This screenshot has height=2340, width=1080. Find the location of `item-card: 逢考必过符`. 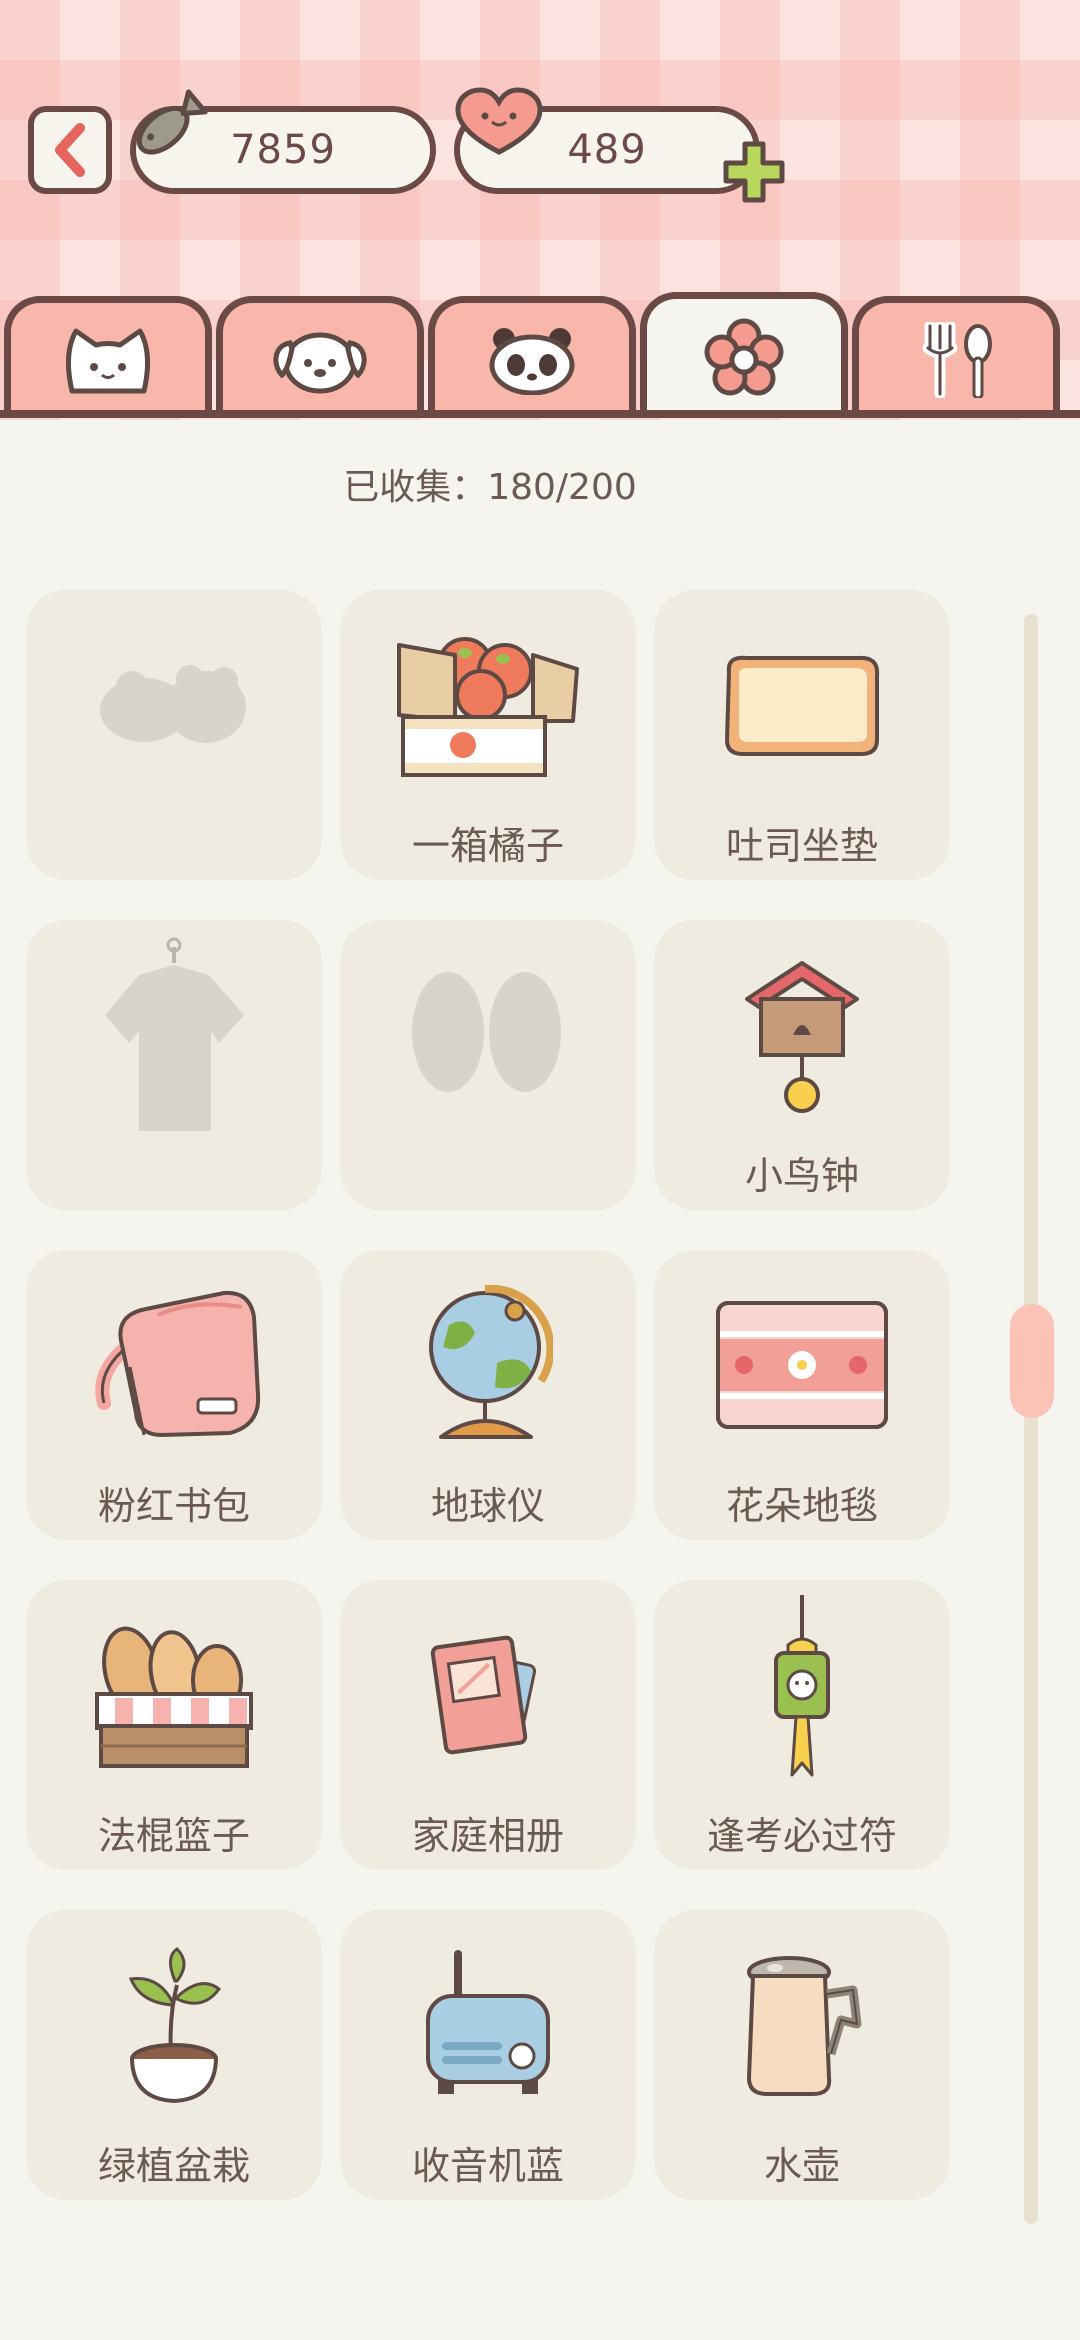

item-card: 逢考必过符 is located at coordinates (802, 1725).